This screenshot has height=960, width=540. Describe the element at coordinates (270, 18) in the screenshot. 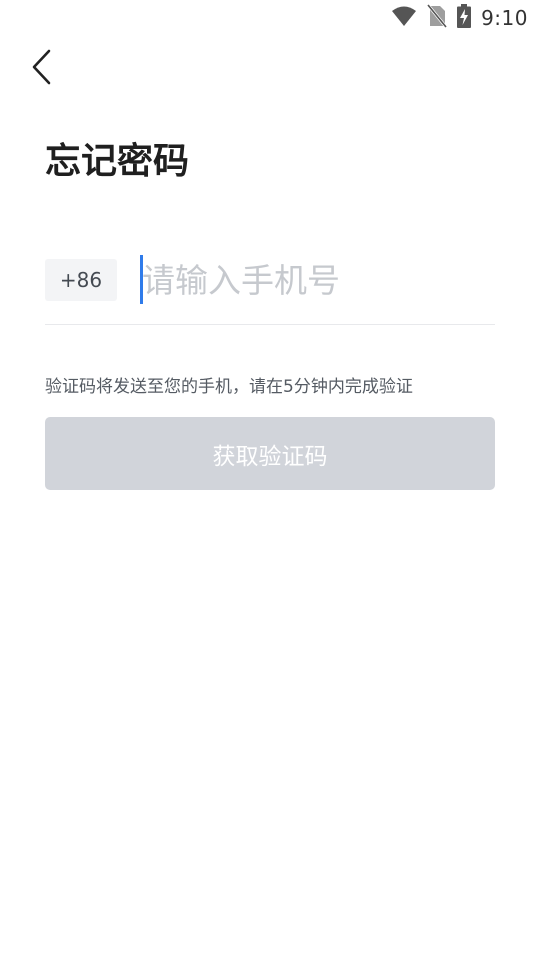

I see `status-bar: 9:10` at that location.